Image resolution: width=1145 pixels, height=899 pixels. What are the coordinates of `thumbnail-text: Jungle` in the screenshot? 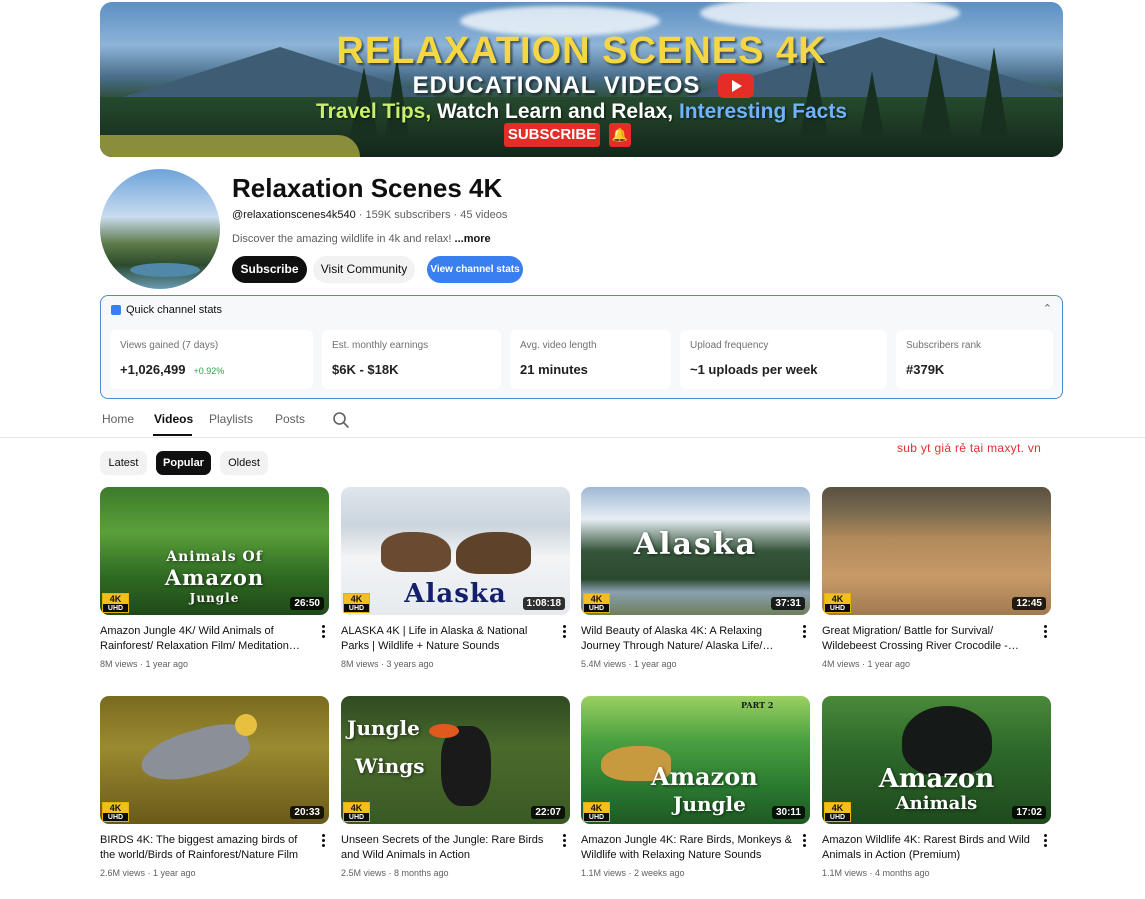 It's located at (383, 728).